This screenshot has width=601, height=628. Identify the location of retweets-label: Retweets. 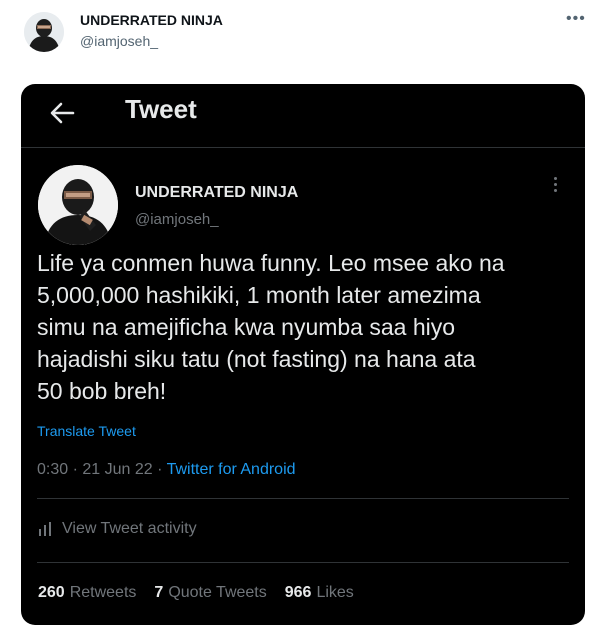
(103, 592).